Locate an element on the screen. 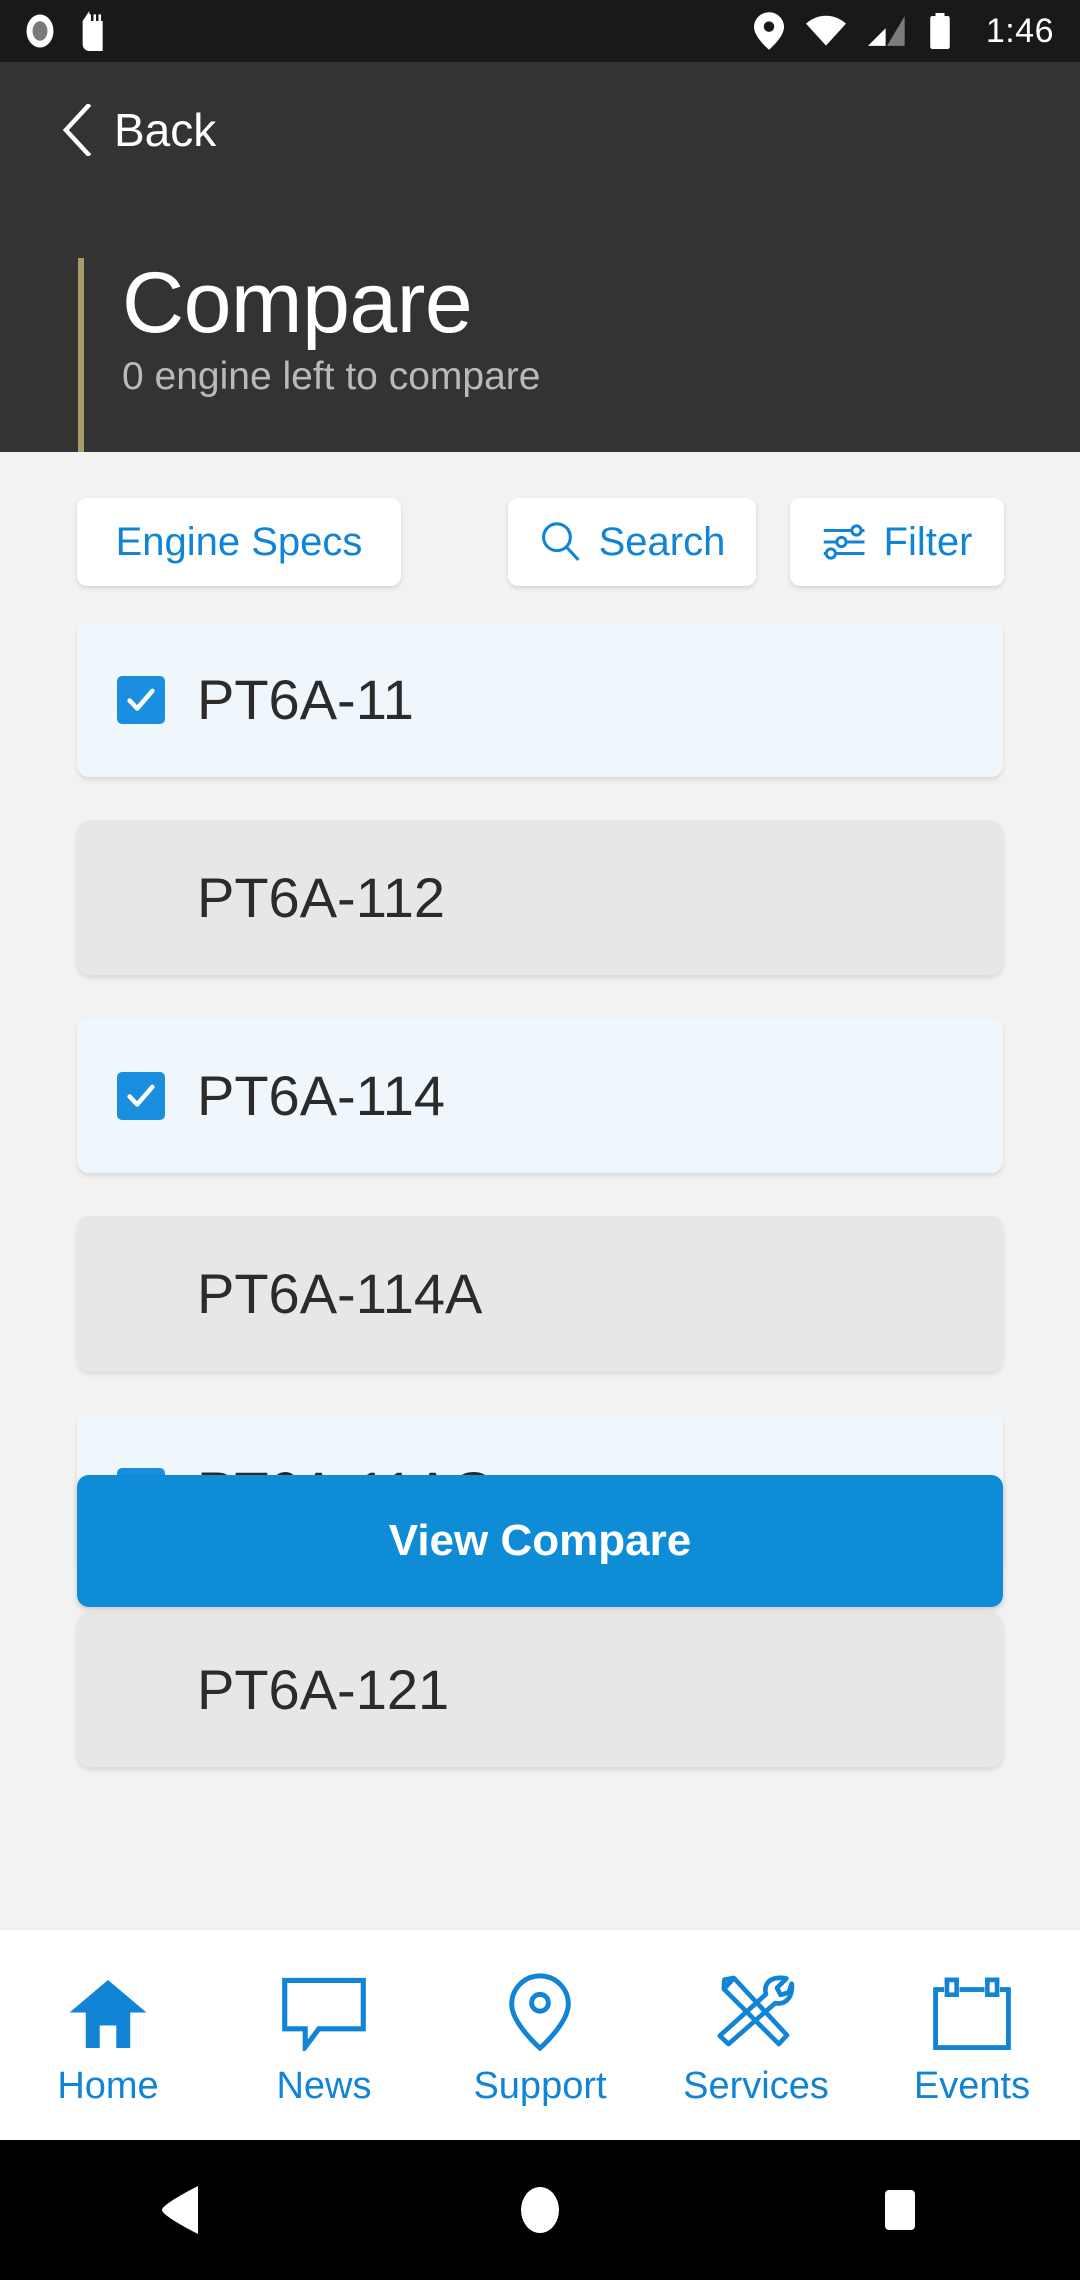 This screenshot has width=1080, height=2280. android-home-button is located at coordinates (540, 2210).